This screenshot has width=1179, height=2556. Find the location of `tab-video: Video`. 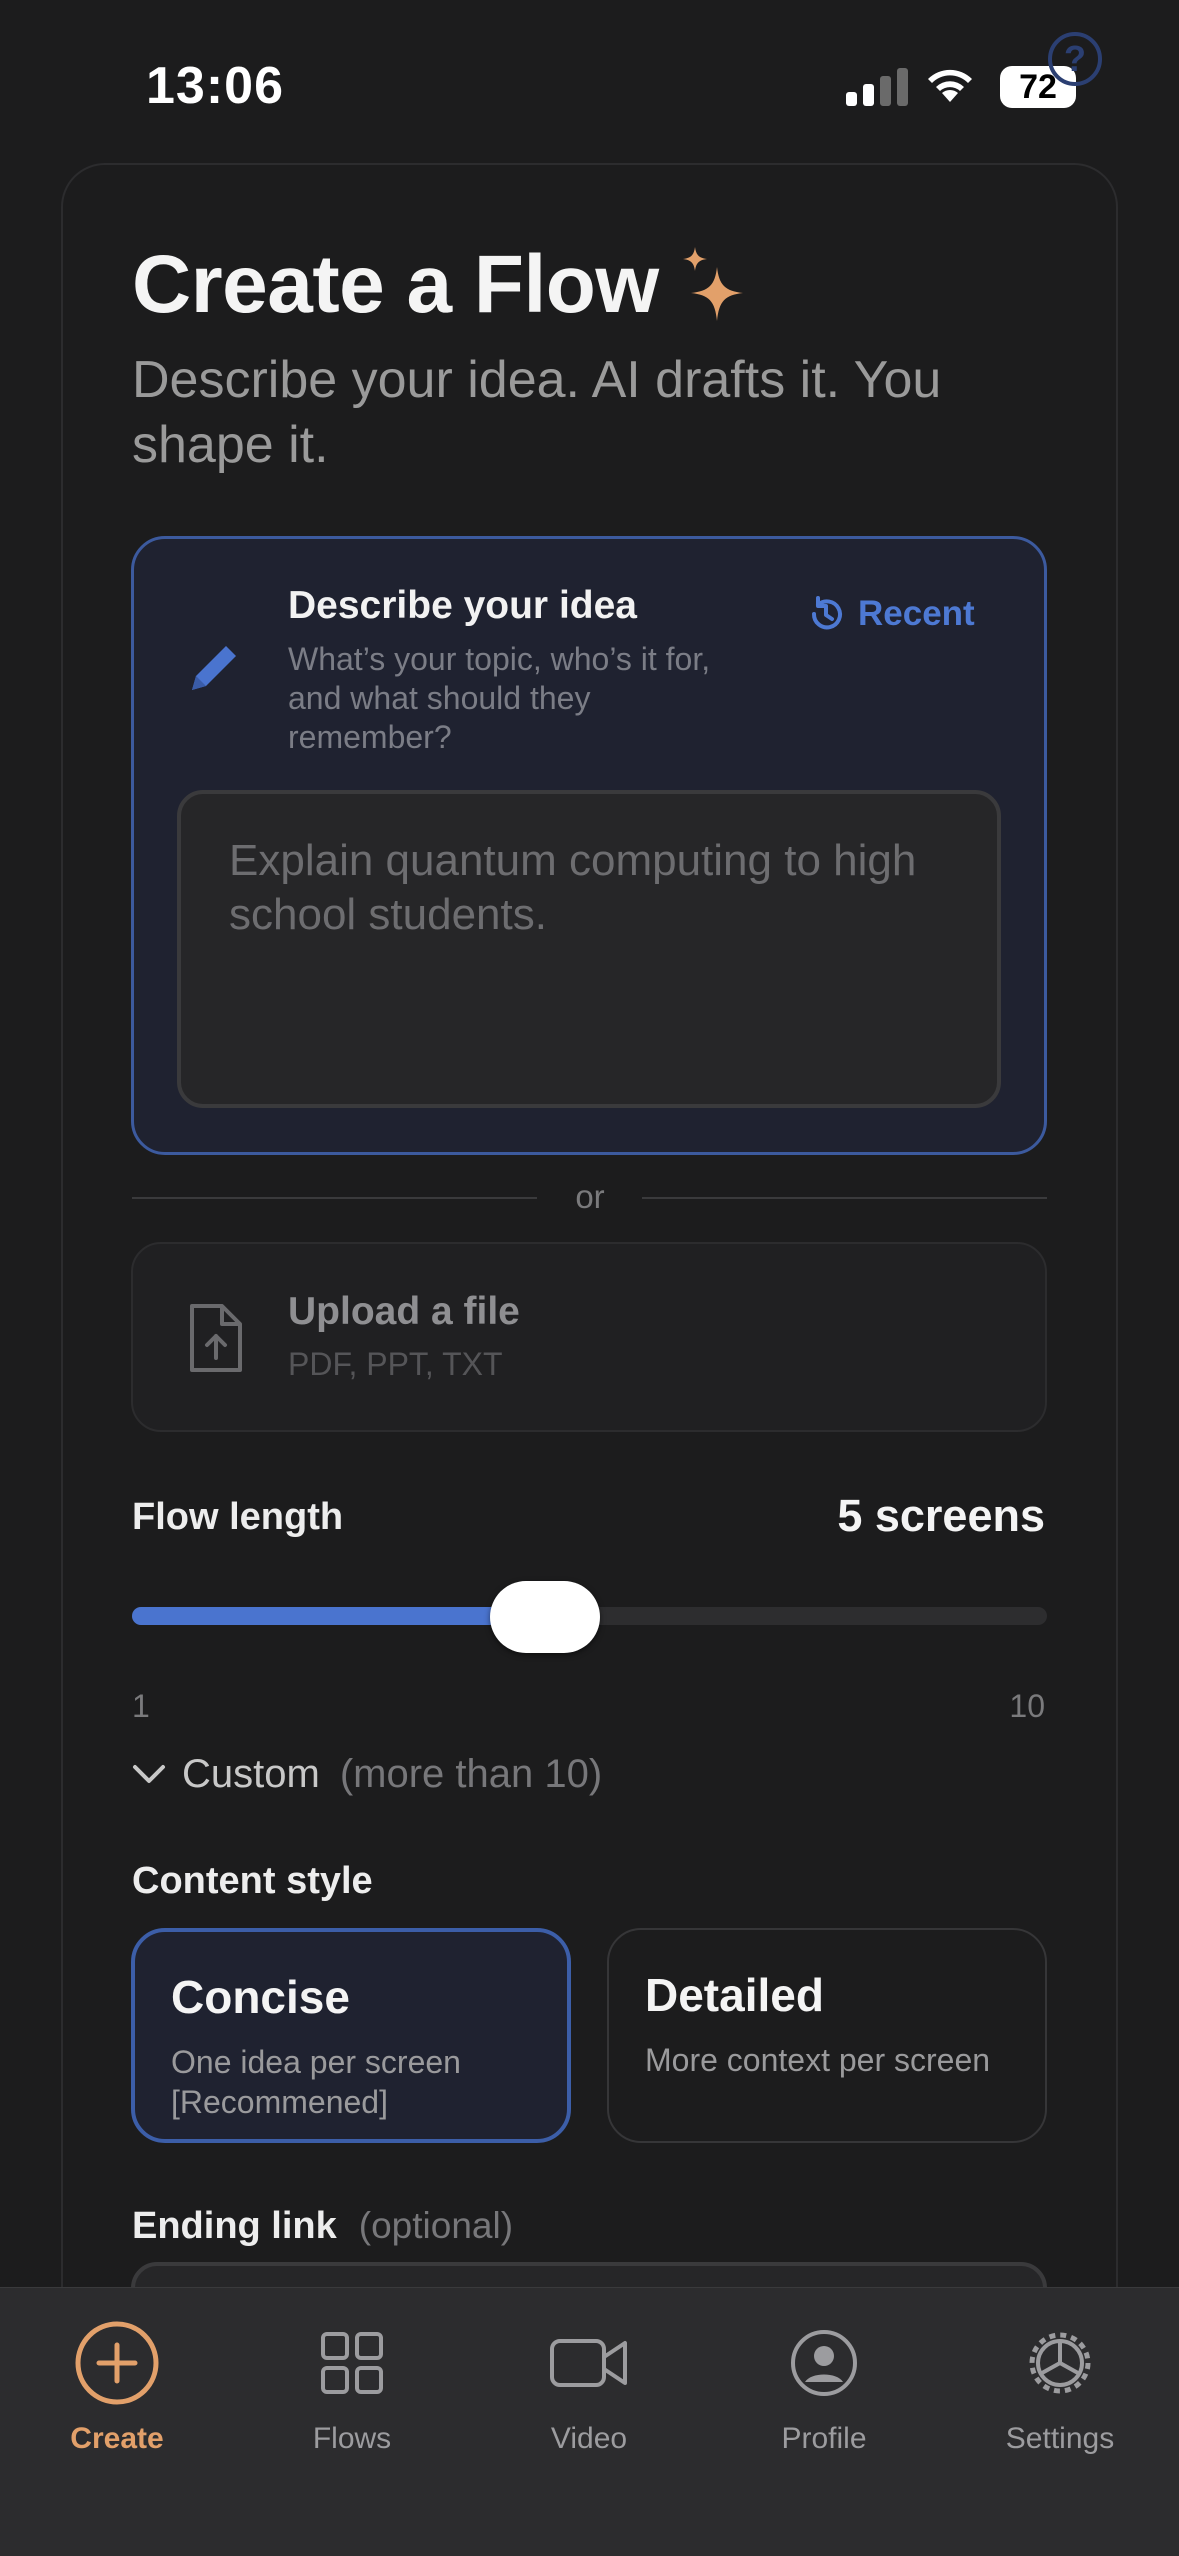

tab-video: Video is located at coordinates (589, 2387).